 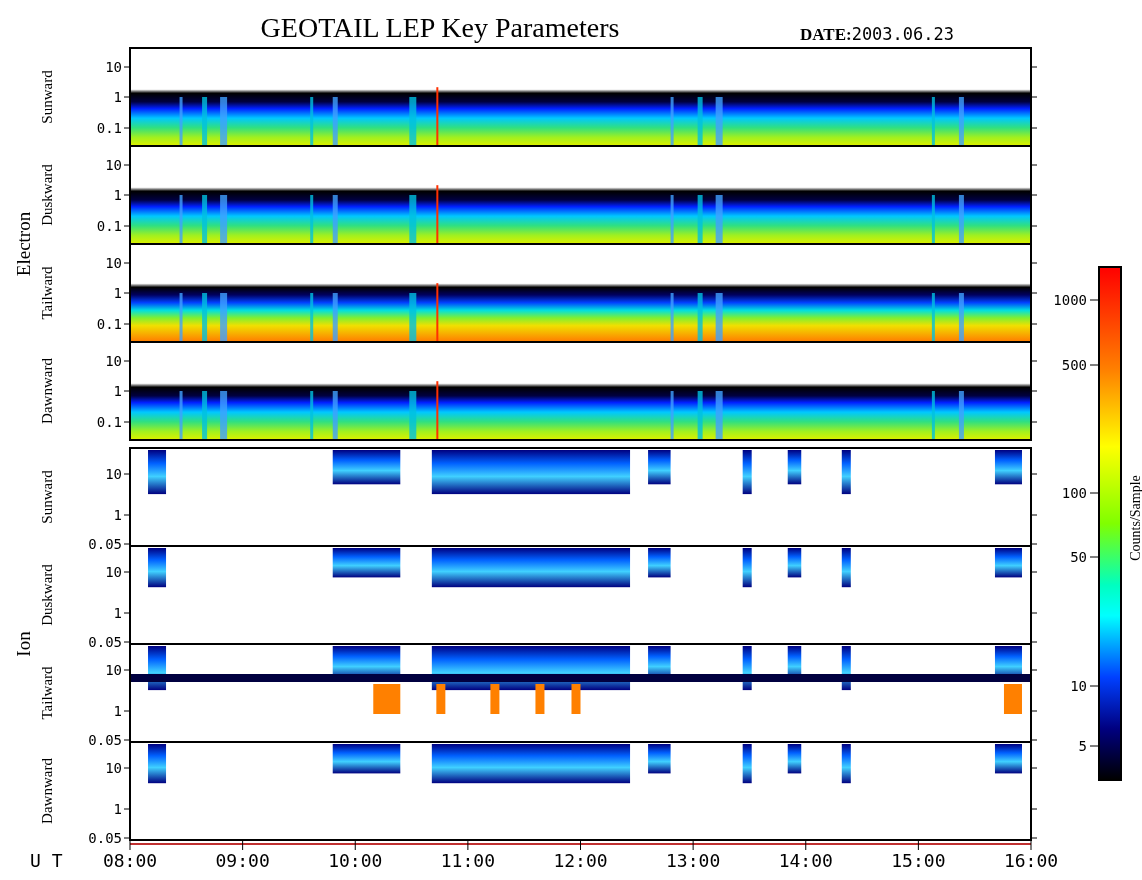 What do you see at coordinates (1070, 300) in the screenshot?
I see `colorbar-tick-label: 1000` at bounding box center [1070, 300].